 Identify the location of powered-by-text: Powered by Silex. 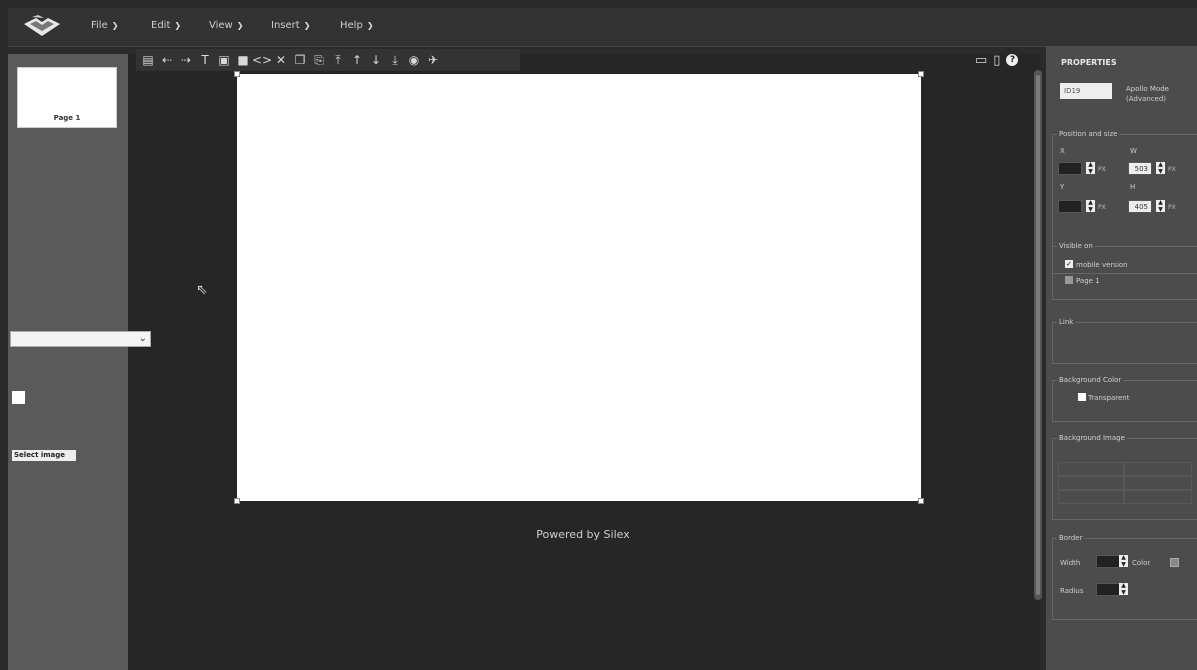
(583, 534).